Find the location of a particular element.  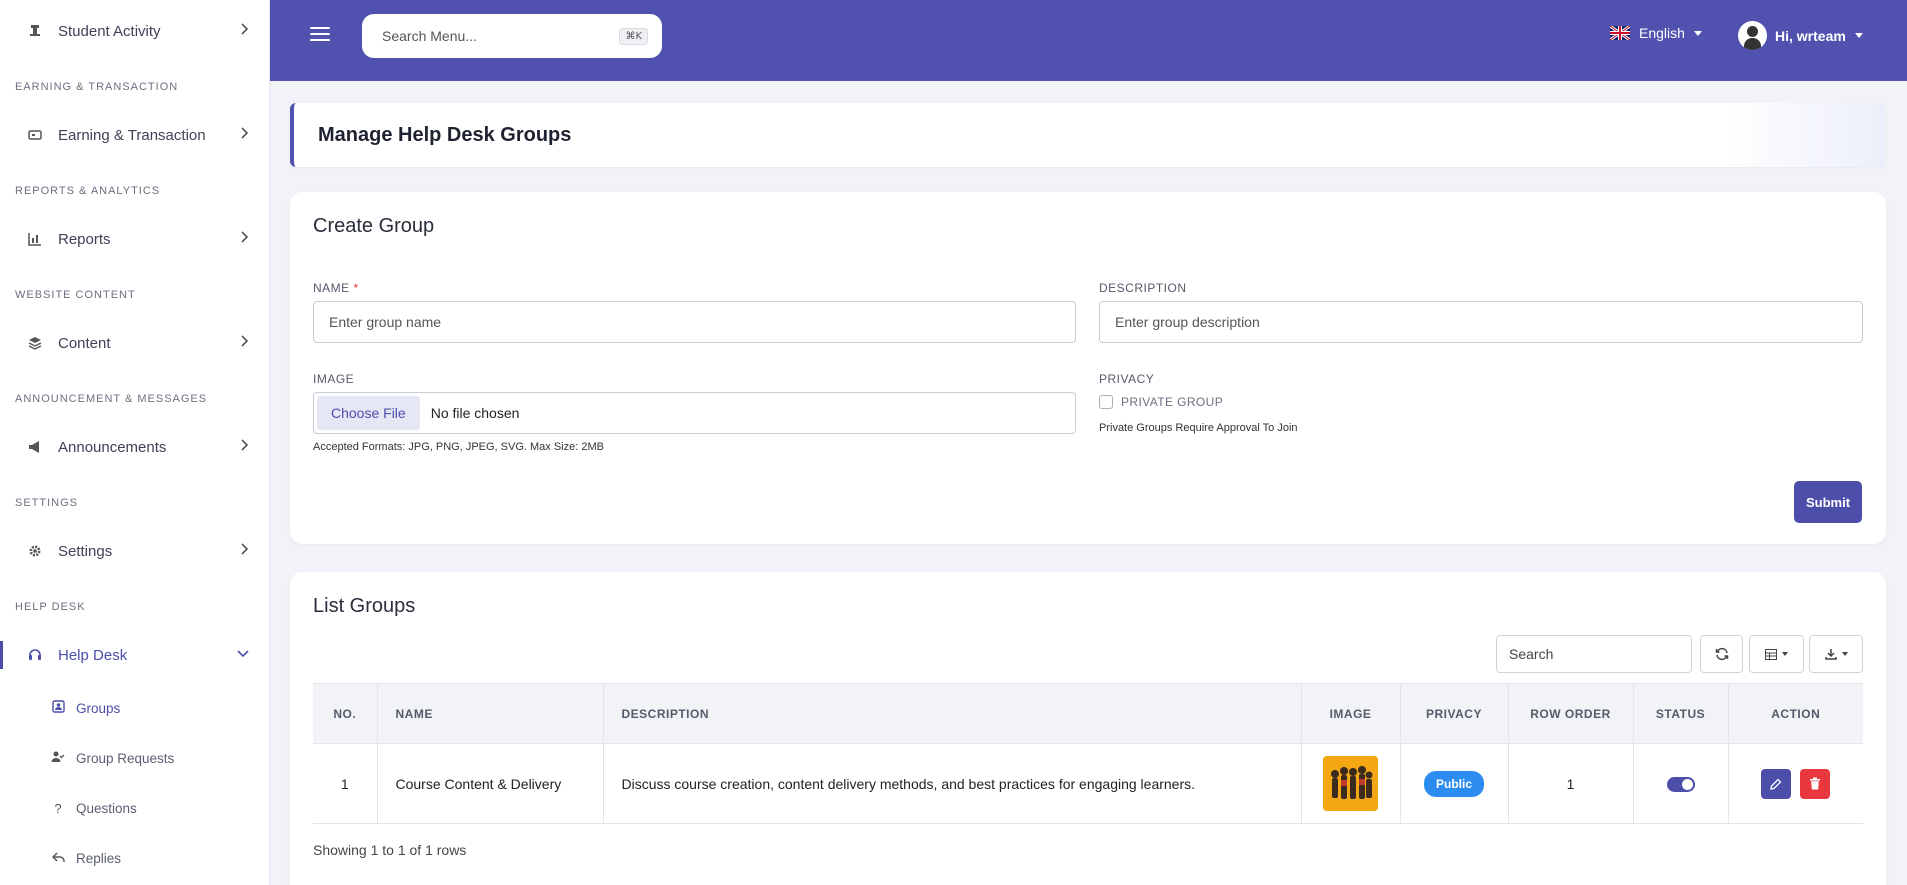

sidebar-subitem-group-requests: Group Requests is located at coordinates (134, 758).